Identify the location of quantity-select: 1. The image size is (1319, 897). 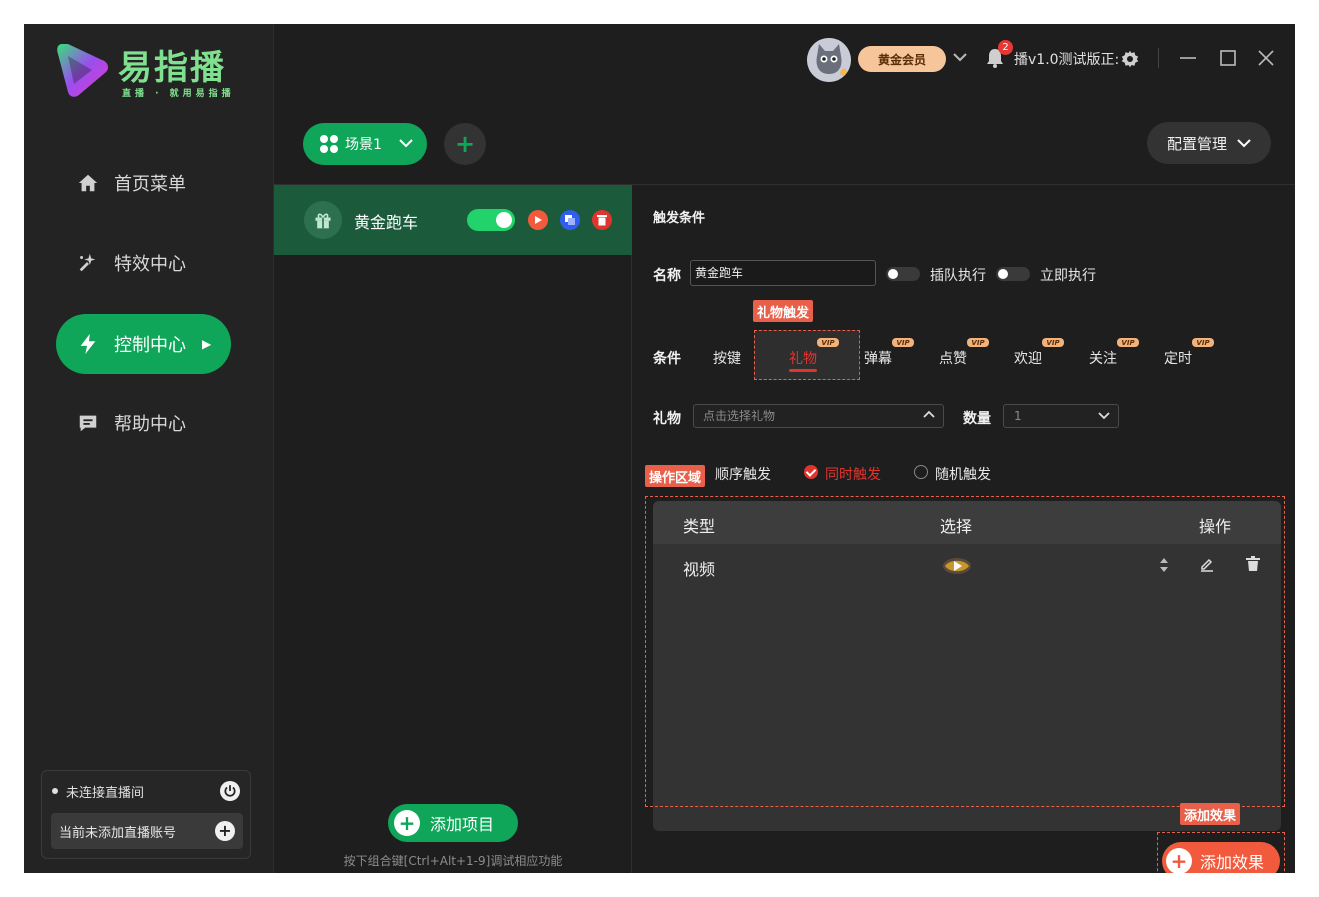
(1061, 416).